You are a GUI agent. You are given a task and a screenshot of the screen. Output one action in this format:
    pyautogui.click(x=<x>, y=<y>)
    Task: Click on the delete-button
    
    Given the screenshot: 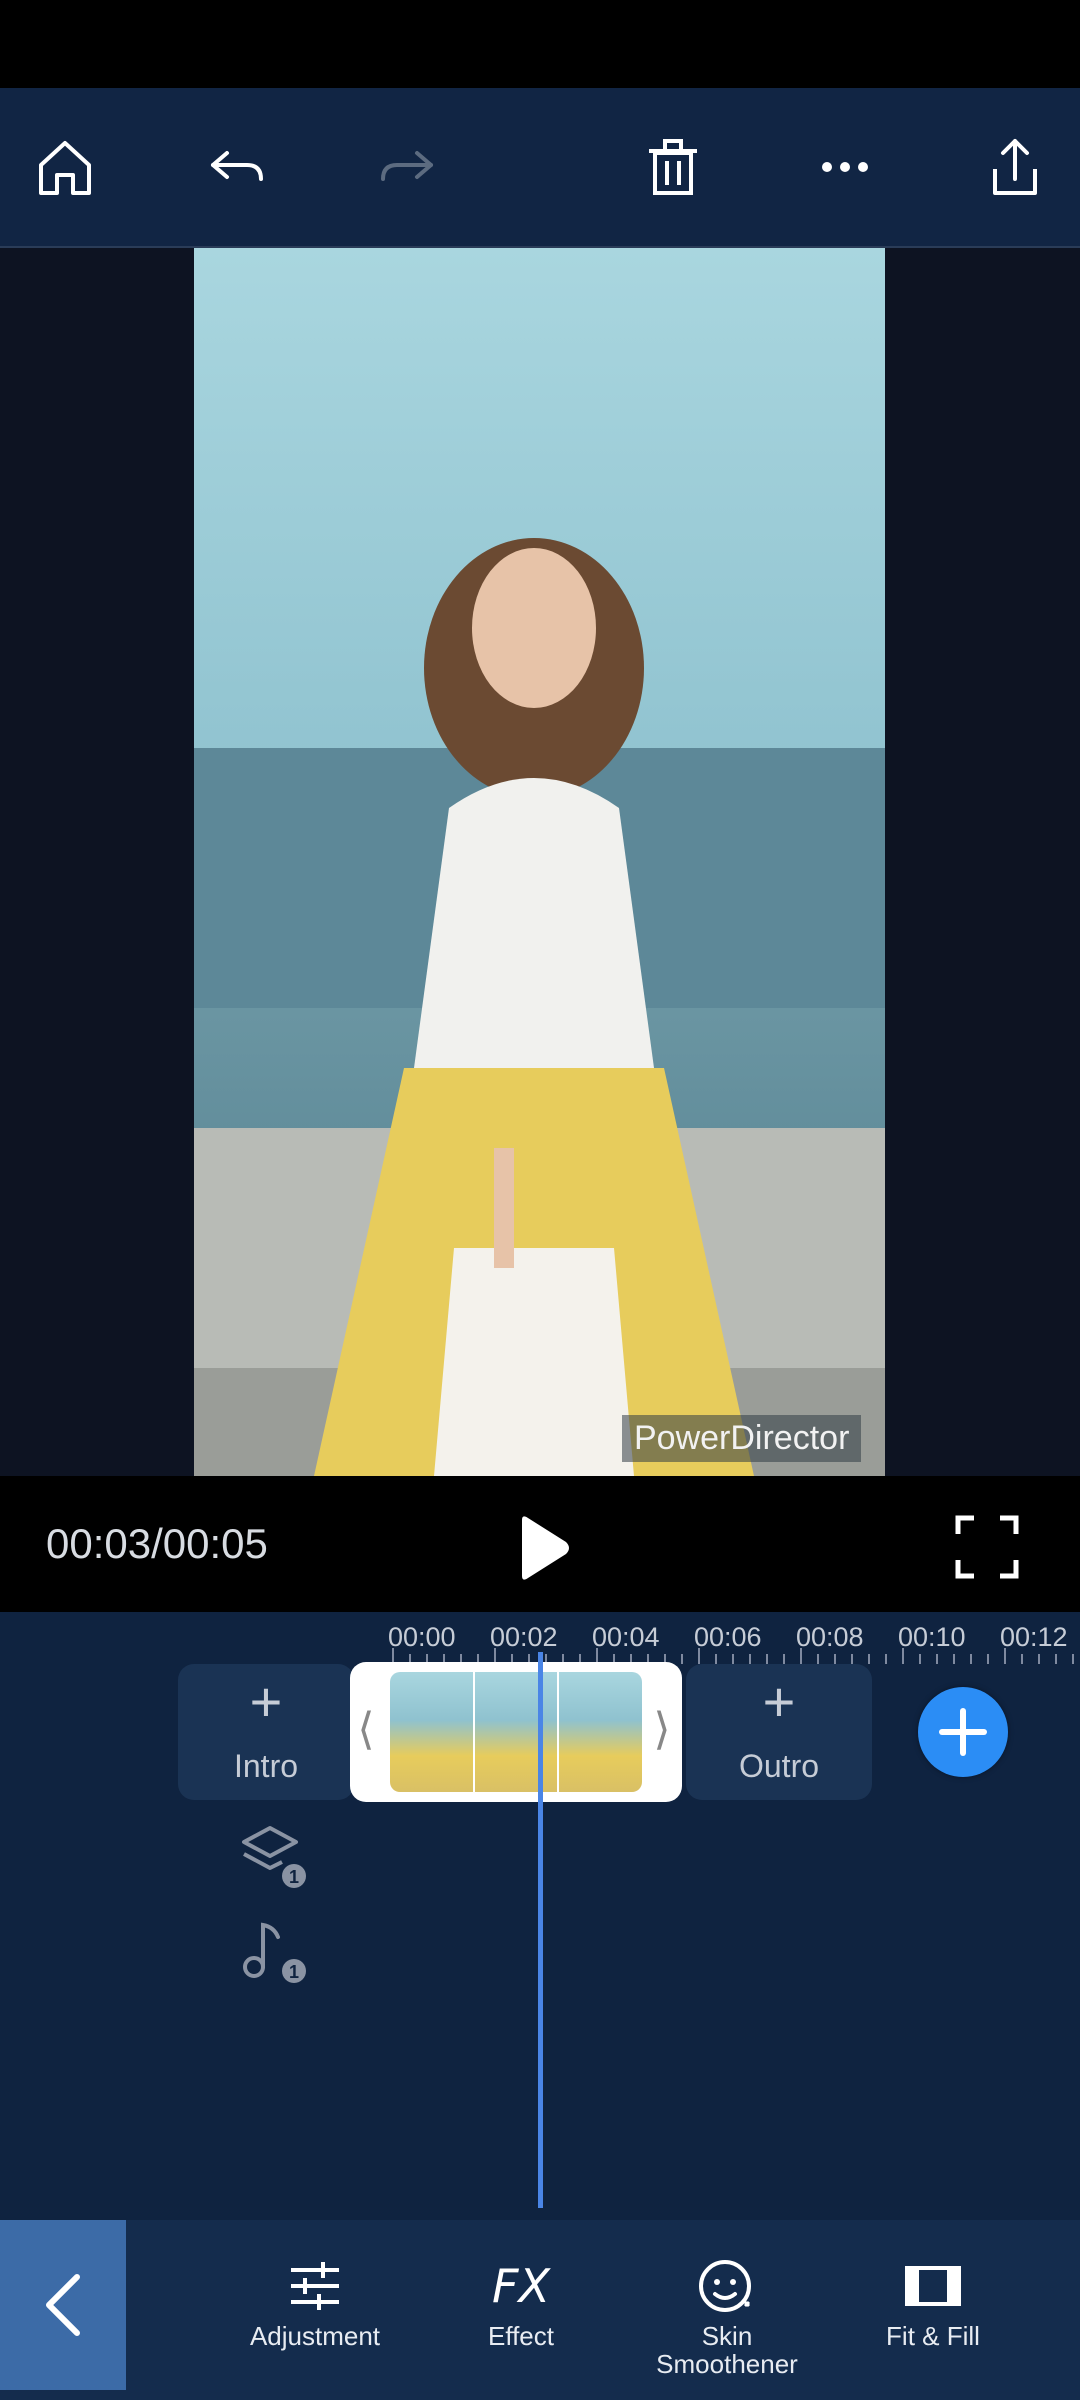 What is the action you would take?
    pyautogui.click(x=673, y=167)
    